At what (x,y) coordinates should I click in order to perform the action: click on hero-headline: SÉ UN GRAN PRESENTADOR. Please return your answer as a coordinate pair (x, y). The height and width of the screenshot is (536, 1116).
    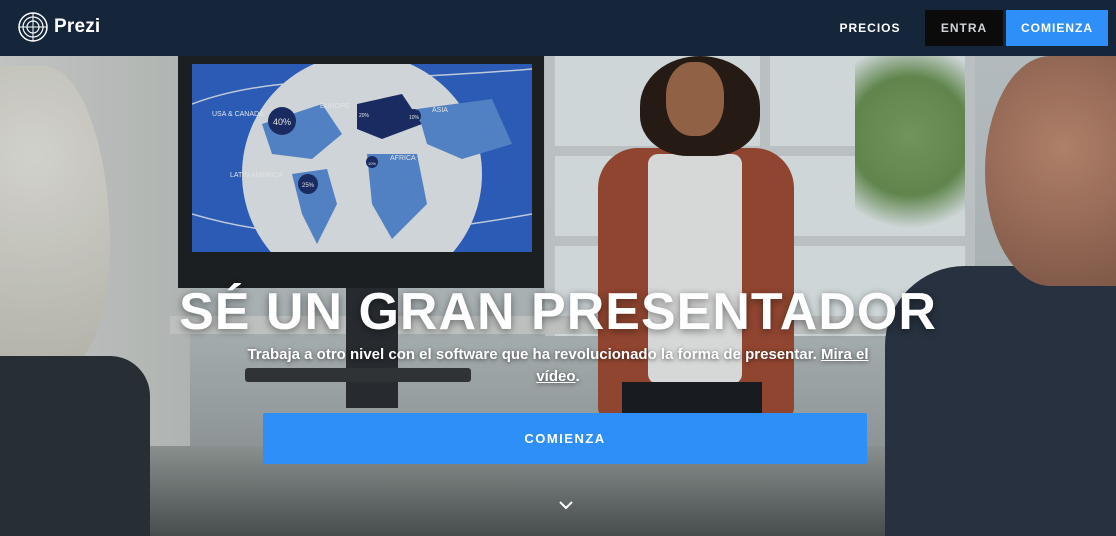
    Looking at the image, I should click on (558, 312).